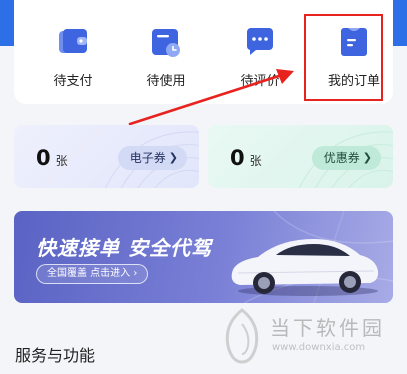  I want to click on order-item-label: 我的订单, so click(353, 81).